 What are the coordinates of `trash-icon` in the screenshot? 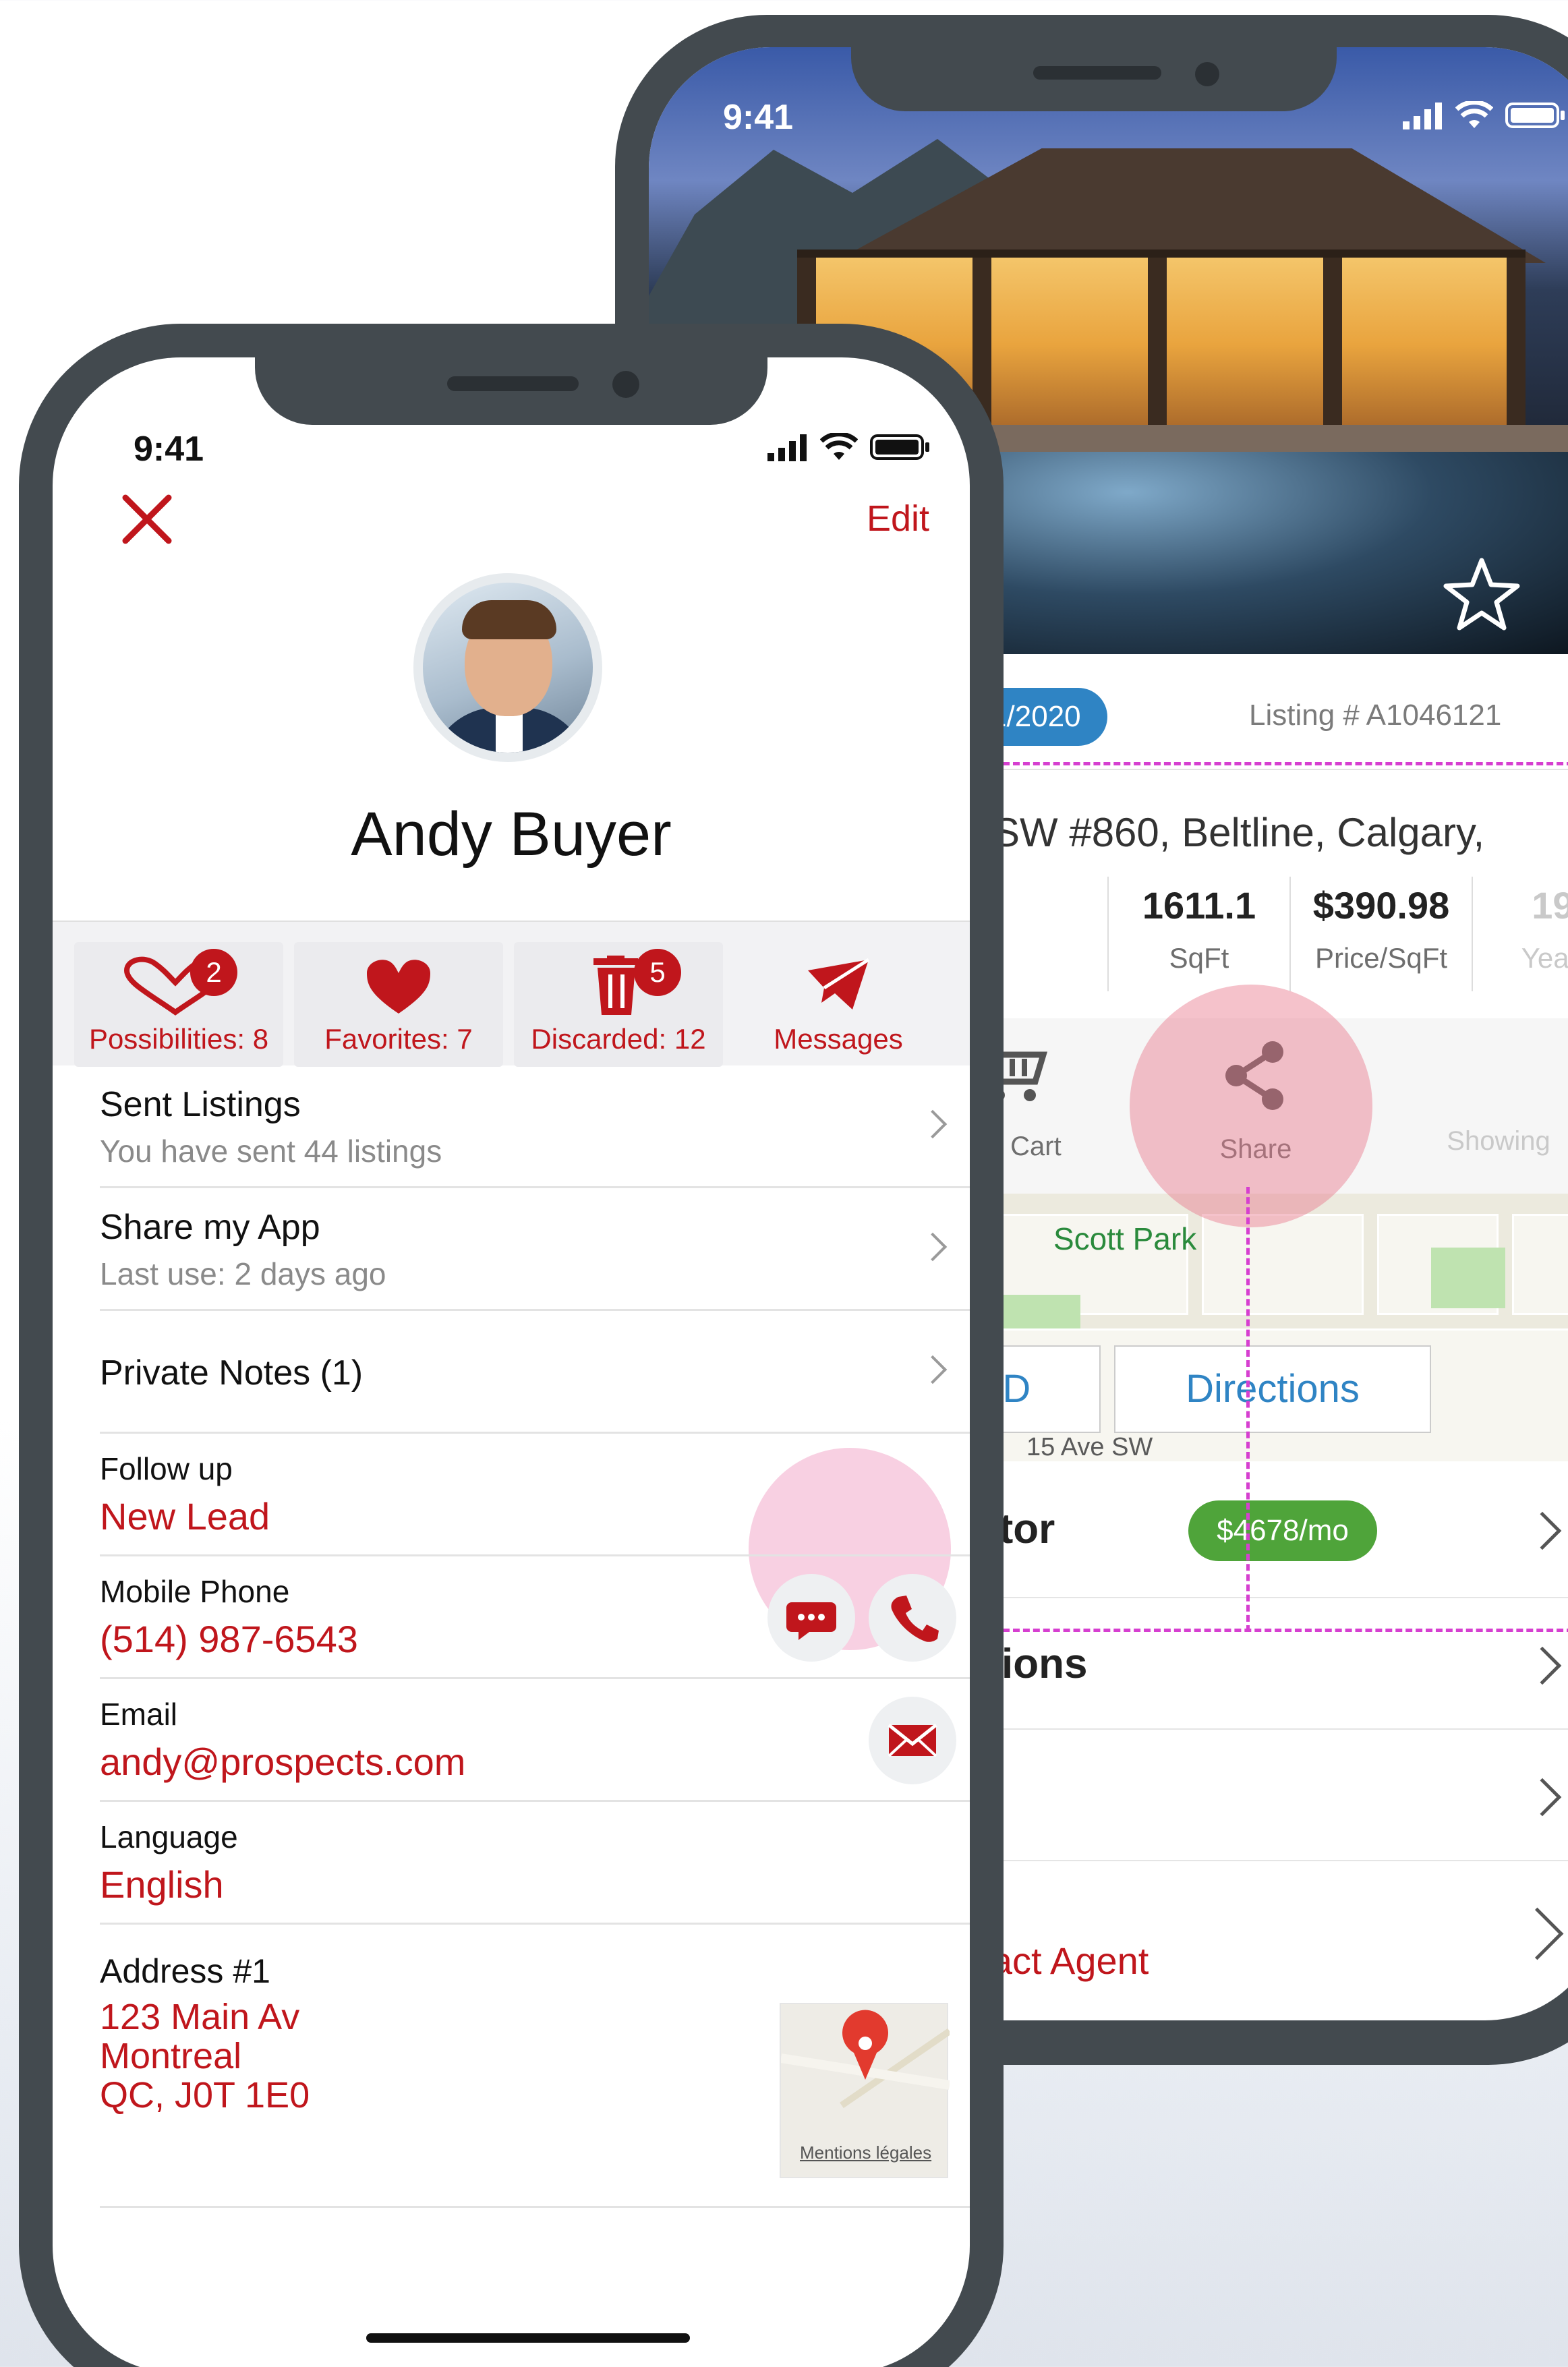 It's located at (615, 986).